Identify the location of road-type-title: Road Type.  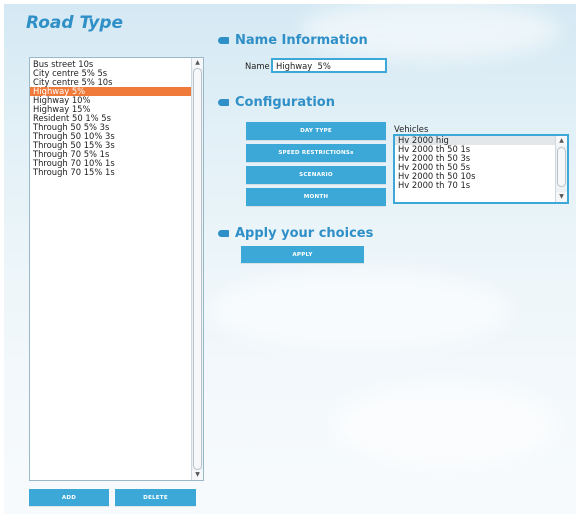
(75, 23).